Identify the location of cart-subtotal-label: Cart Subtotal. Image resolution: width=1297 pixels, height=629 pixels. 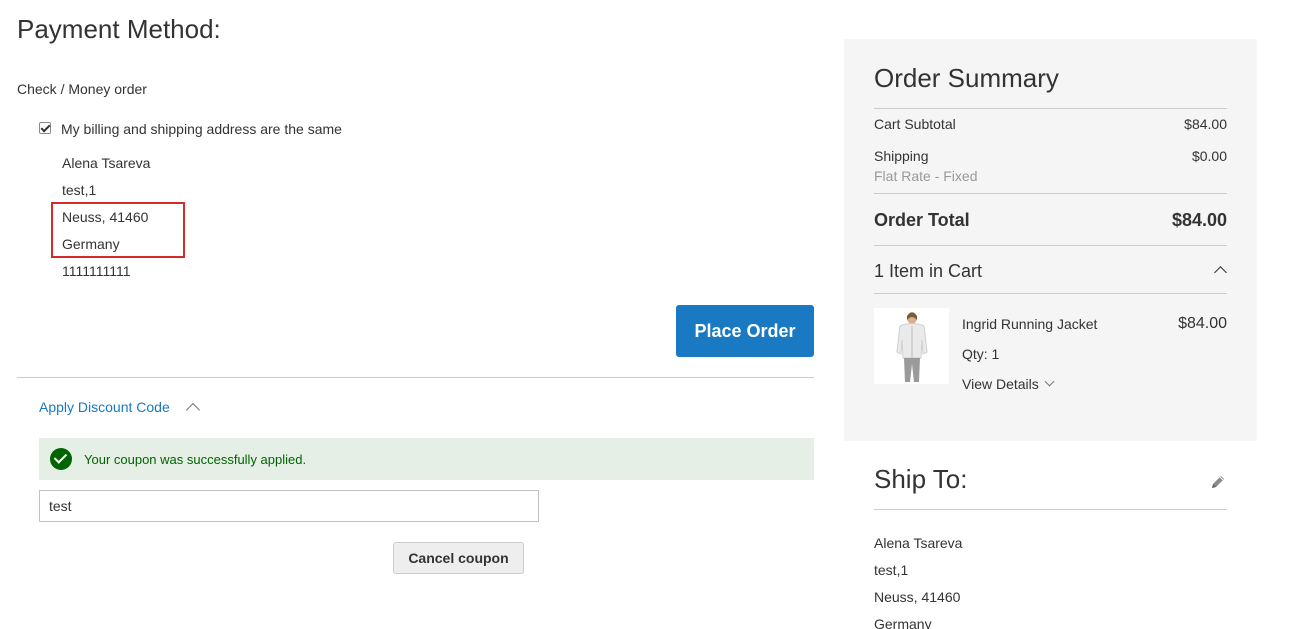
(915, 124).